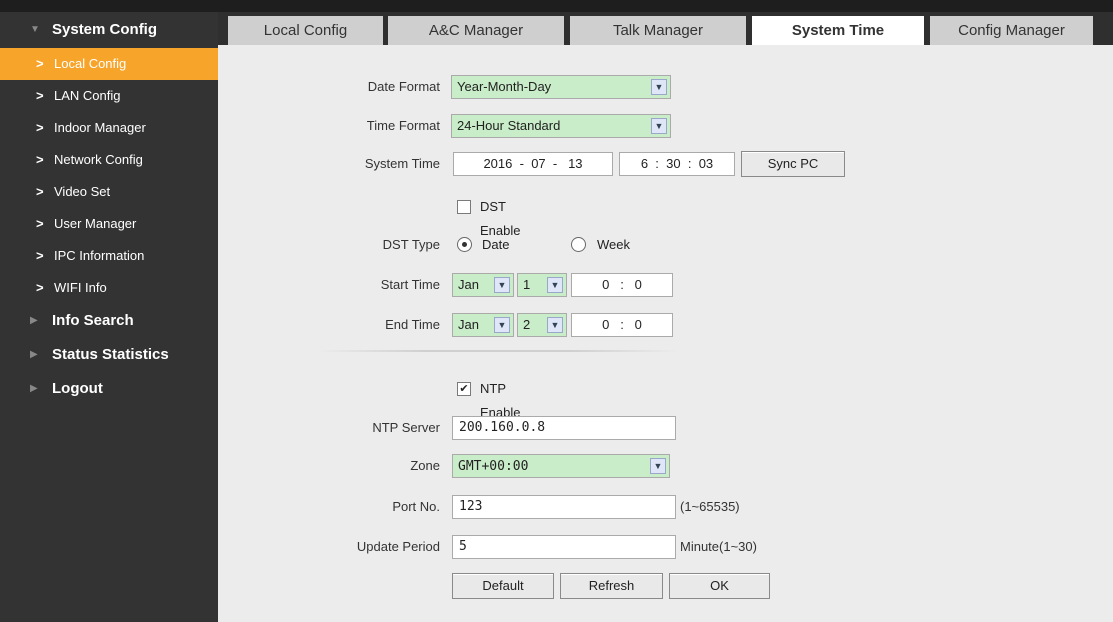 Image resolution: width=1113 pixels, height=622 pixels. I want to click on dst-type-label: DST Type, so click(411, 244).